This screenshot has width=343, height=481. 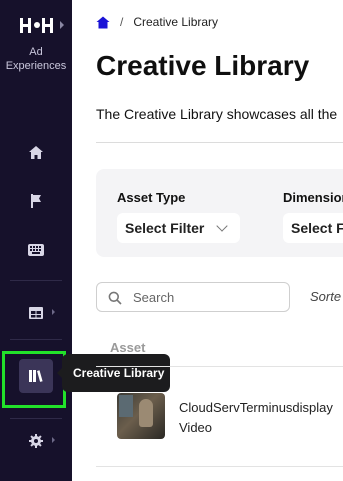 What do you see at coordinates (34, 379) in the screenshot?
I see `focus-highlight` at bounding box center [34, 379].